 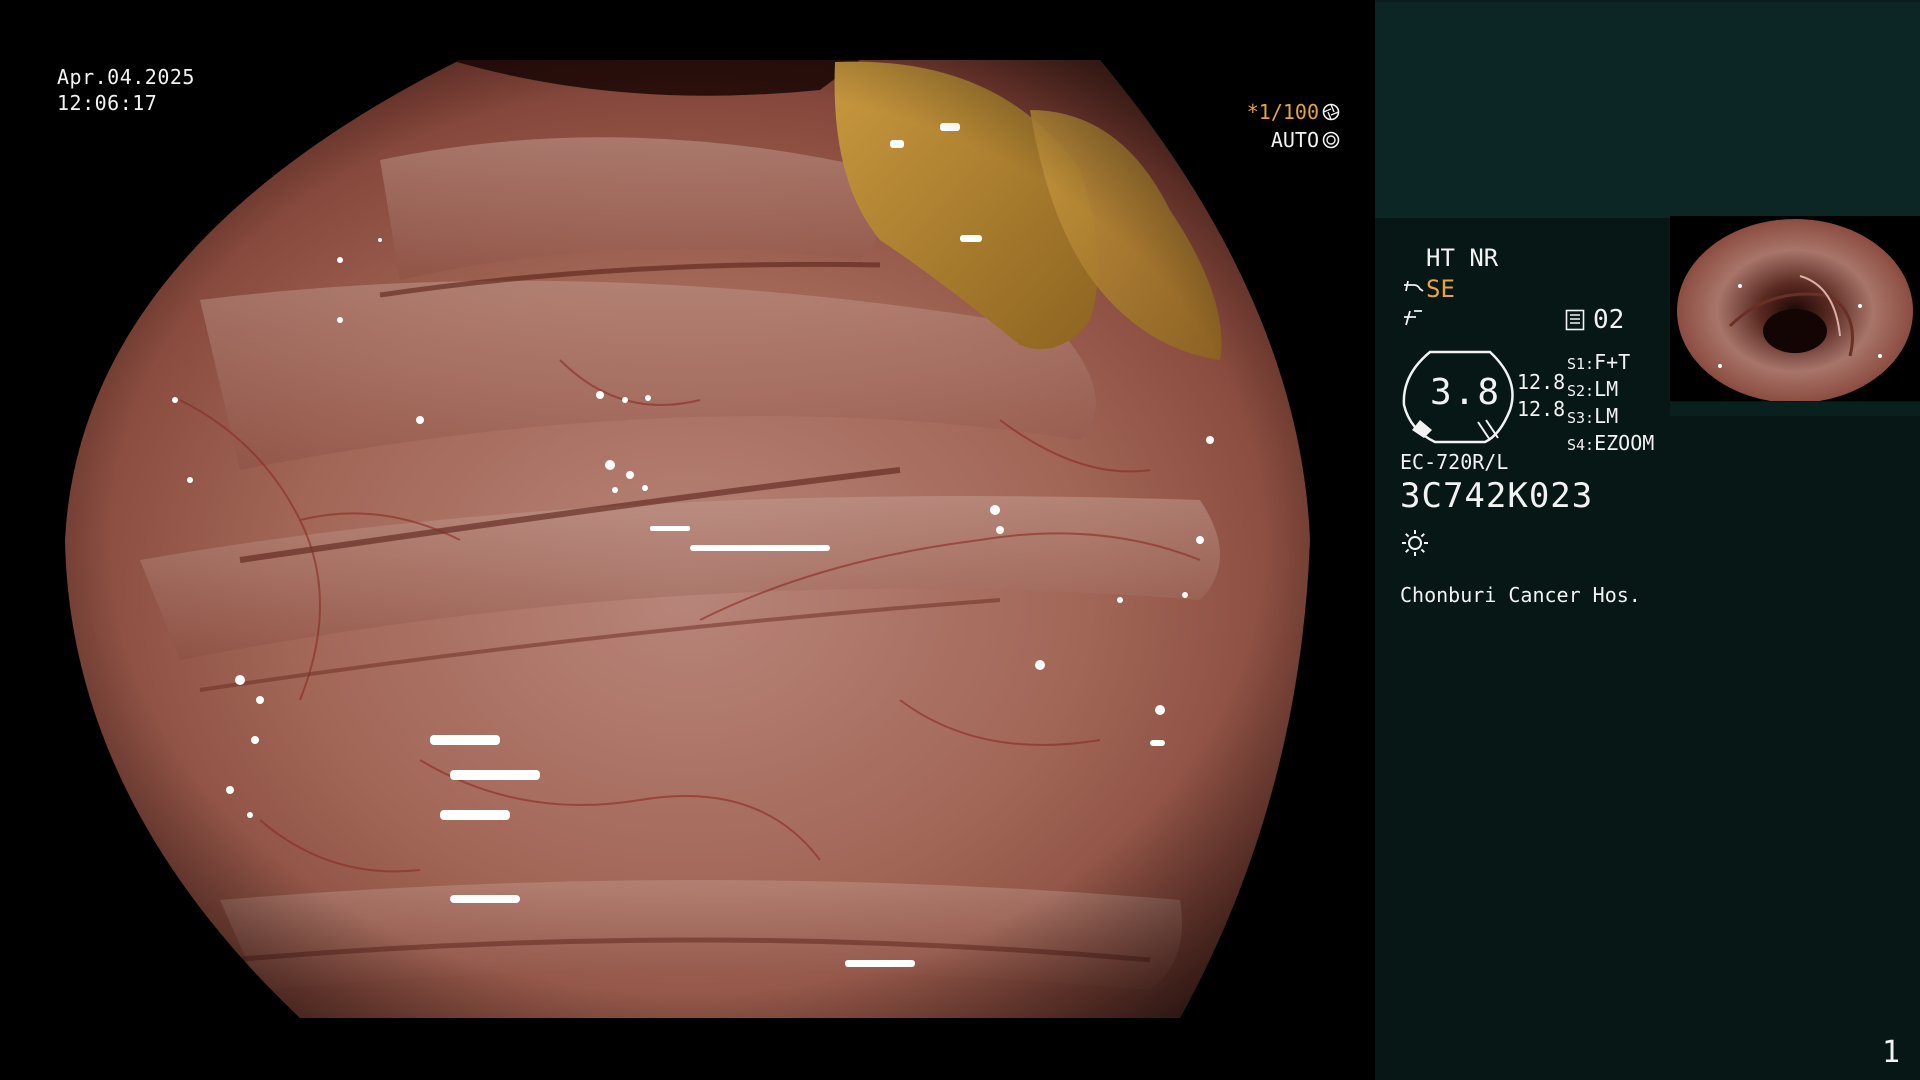 What do you see at coordinates (1440, 289) in the screenshot?
I see `structure-mode-text: SE` at bounding box center [1440, 289].